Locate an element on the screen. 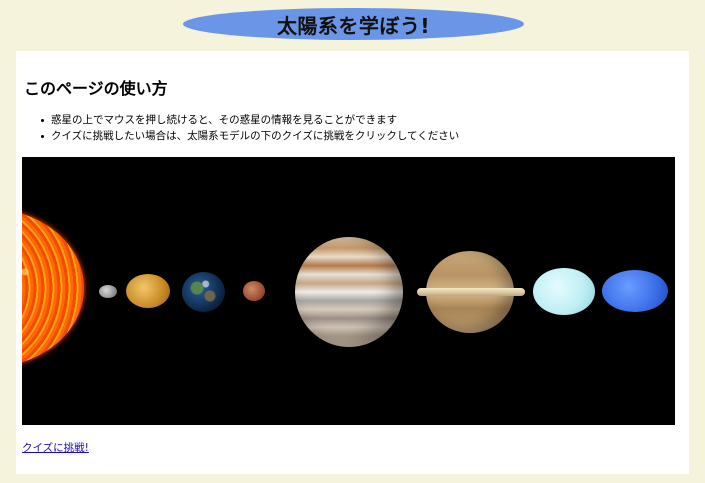  page-title: 太陽系を学ぼう! is located at coordinates (353, 25).